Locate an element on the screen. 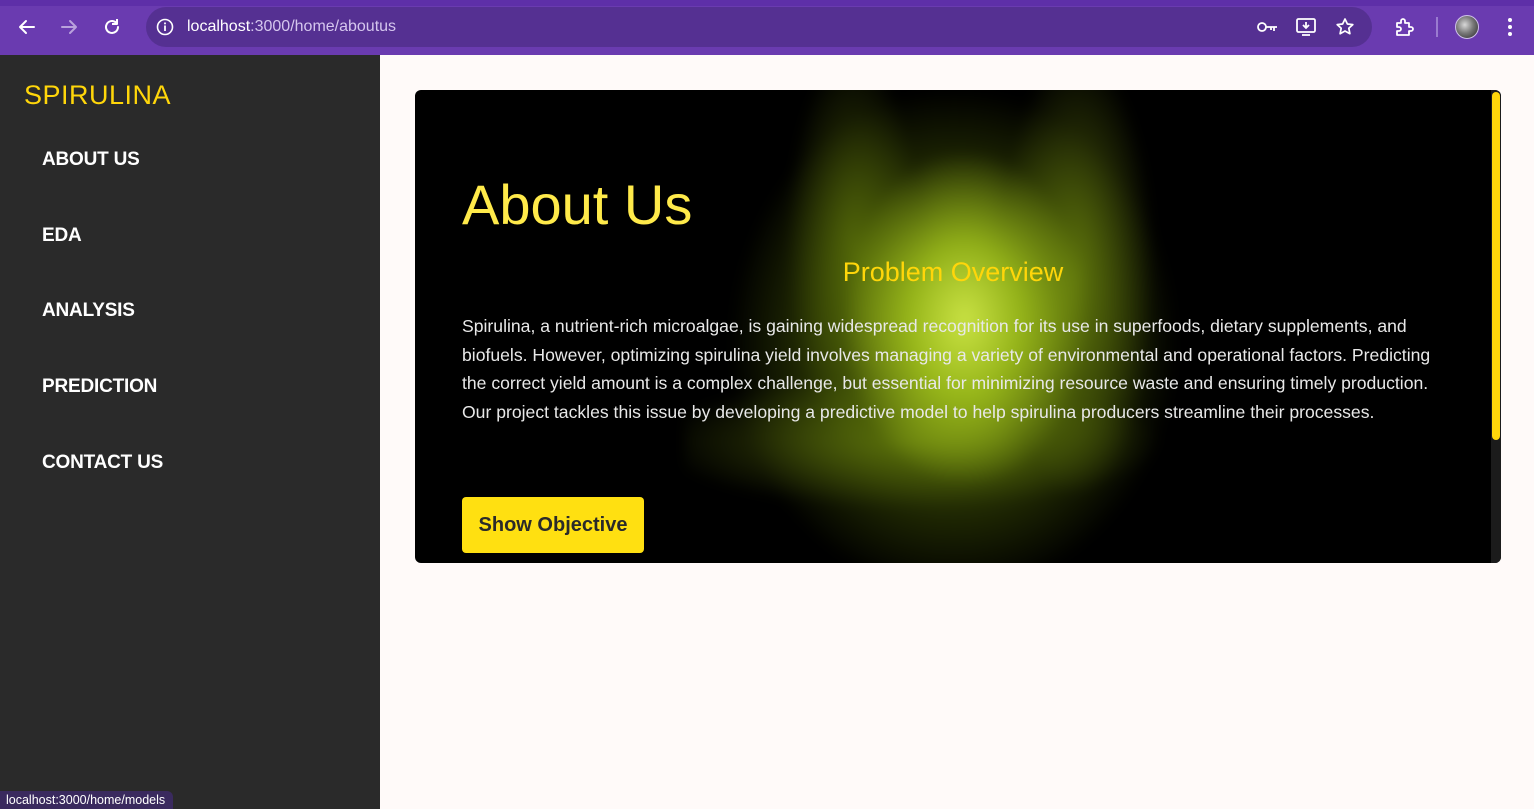  profile-avatar is located at coordinates (1467, 27).